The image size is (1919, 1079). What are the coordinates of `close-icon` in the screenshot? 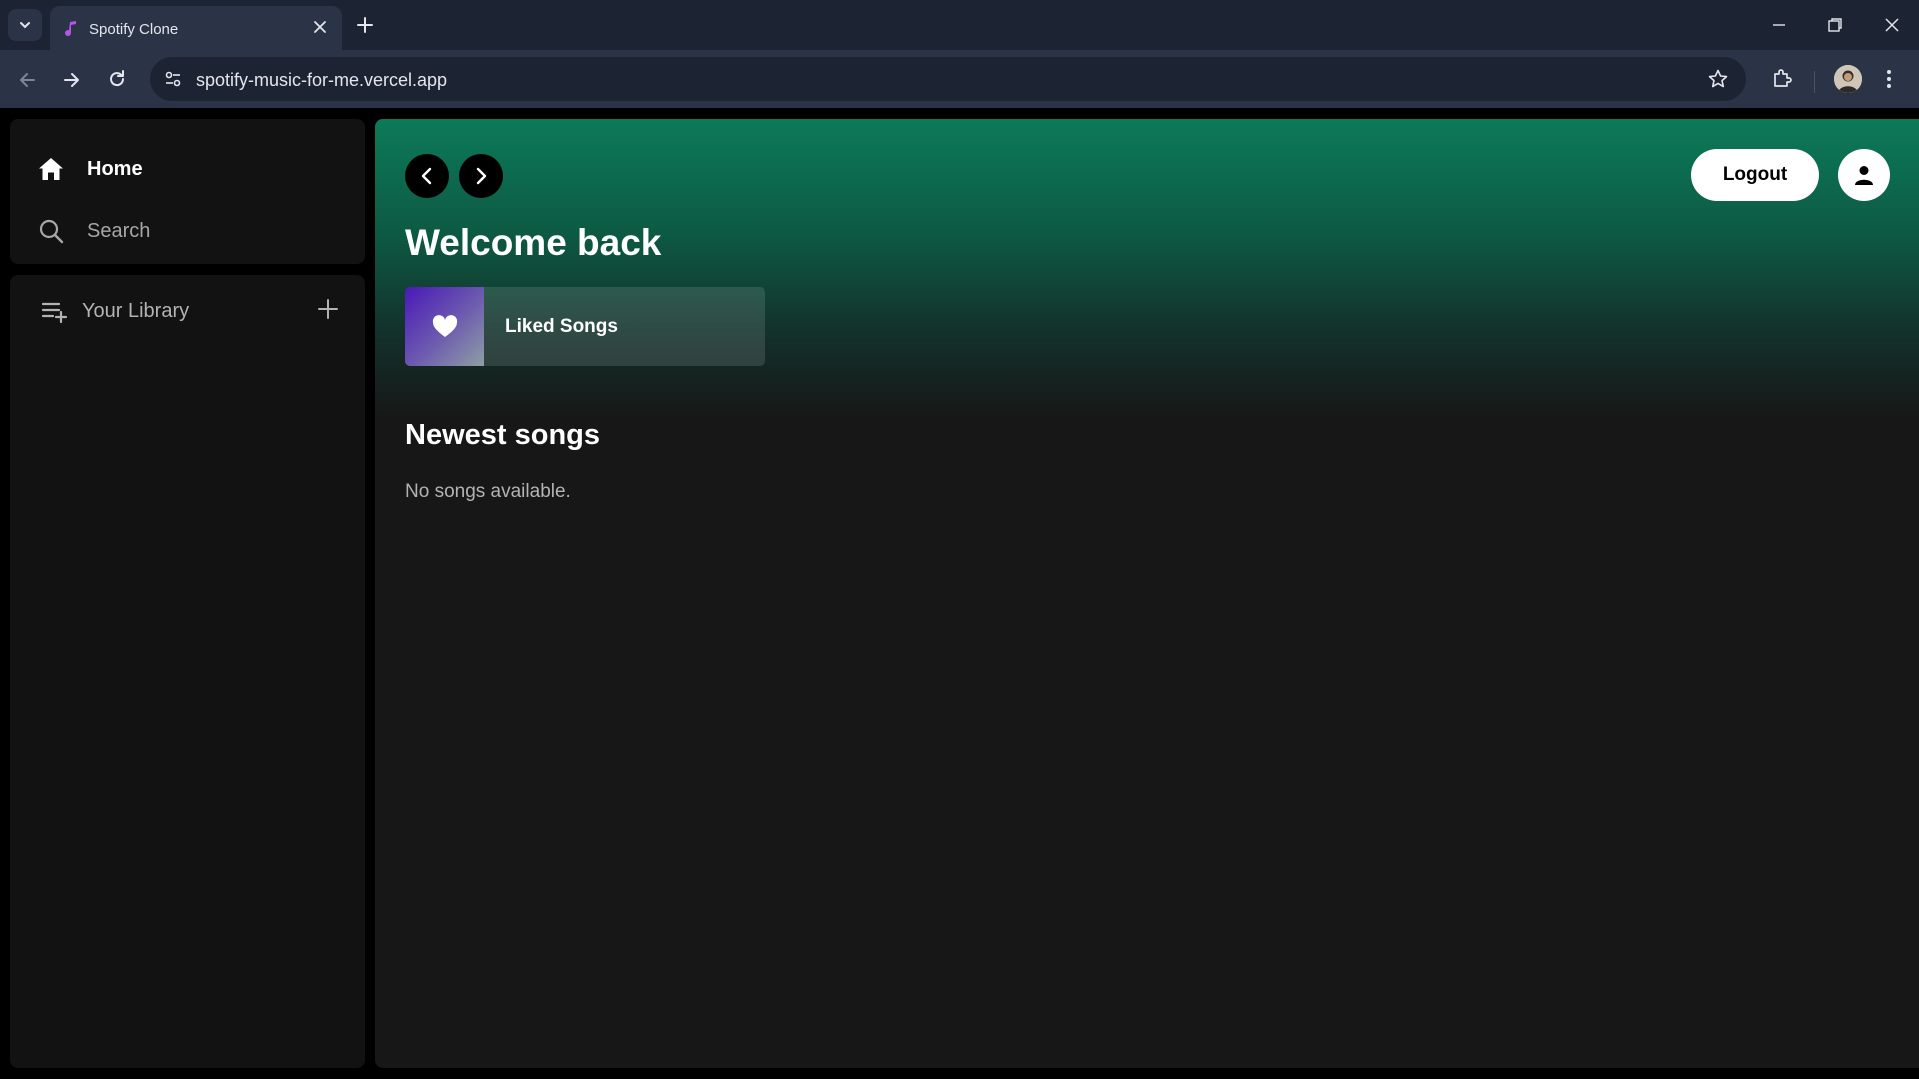 It's located at (320, 27).